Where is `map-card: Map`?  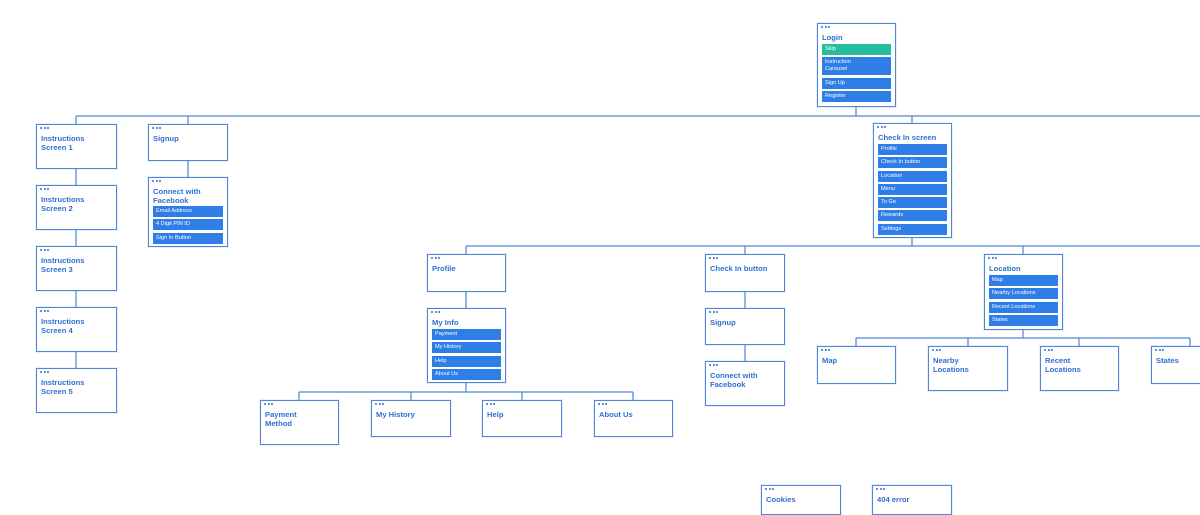
map-card: Map is located at coordinates (856, 365).